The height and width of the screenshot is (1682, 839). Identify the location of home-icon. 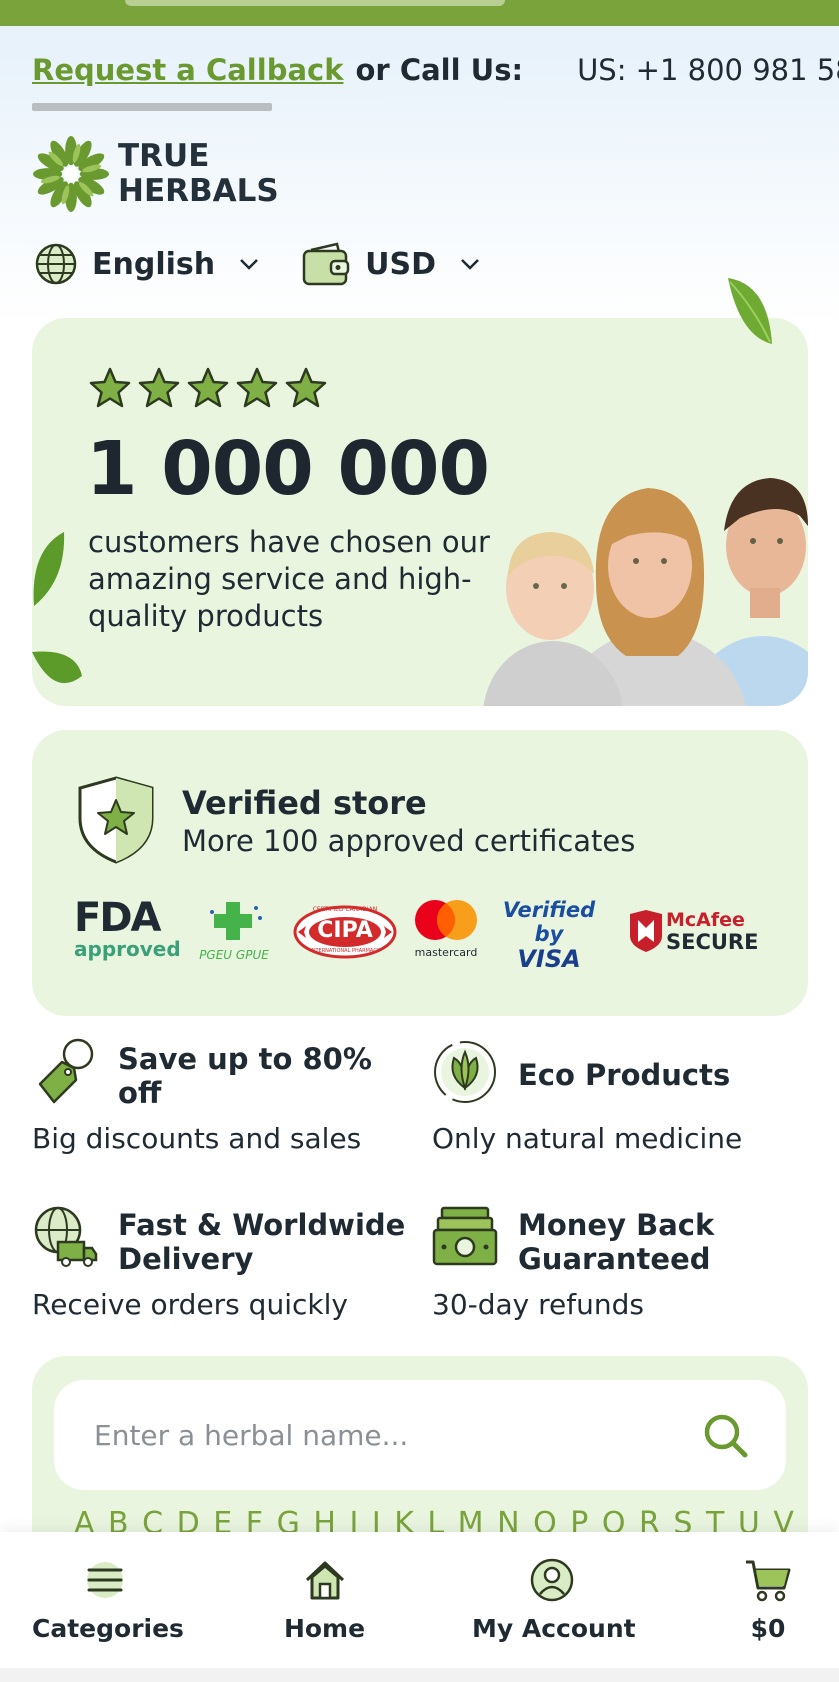
(324, 1580).